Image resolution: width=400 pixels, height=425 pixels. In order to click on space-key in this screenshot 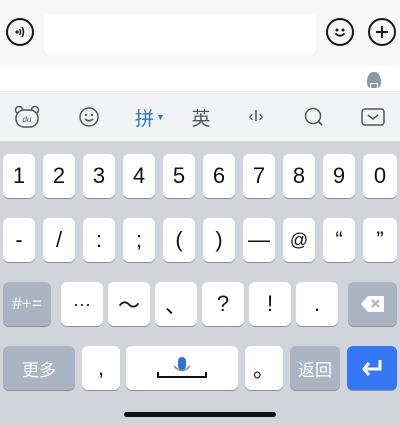, I will do `click(182, 368)`.